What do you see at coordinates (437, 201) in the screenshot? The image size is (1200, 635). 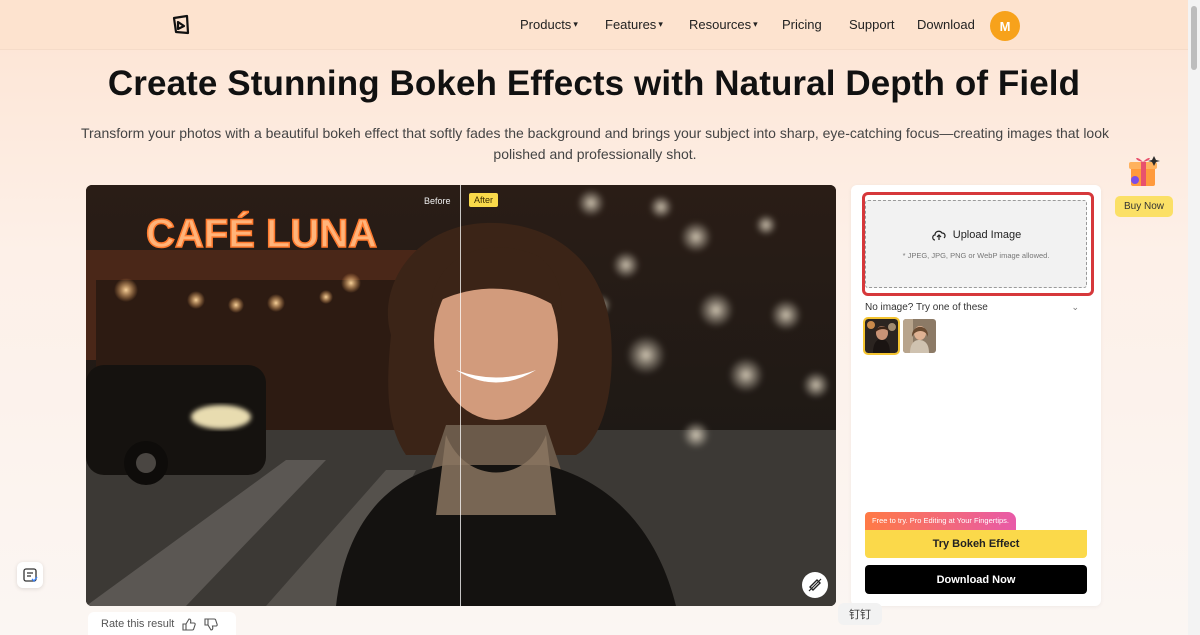 I see `before-label: Before` at bounding box center [437, 201].